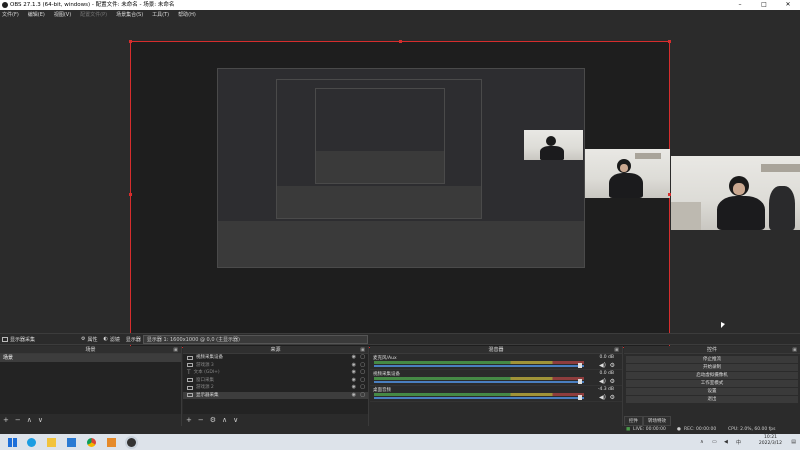 The width and height of the screenshot is (800, 450). I want to click on settings-button: 设置, so click(712, 391).